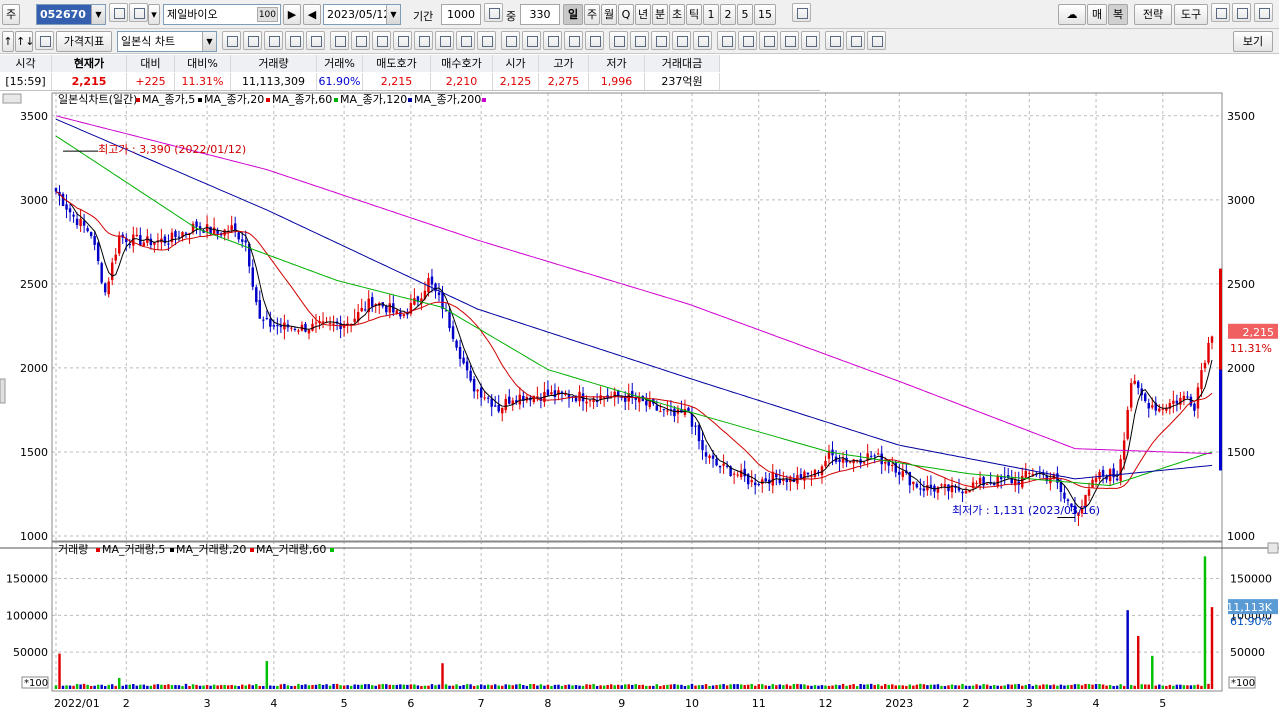 Image resolution: width=1279 pixels, height=710 pixels. I want to click on up-down-arrow-icon: ↑↓, so click(24, 41).